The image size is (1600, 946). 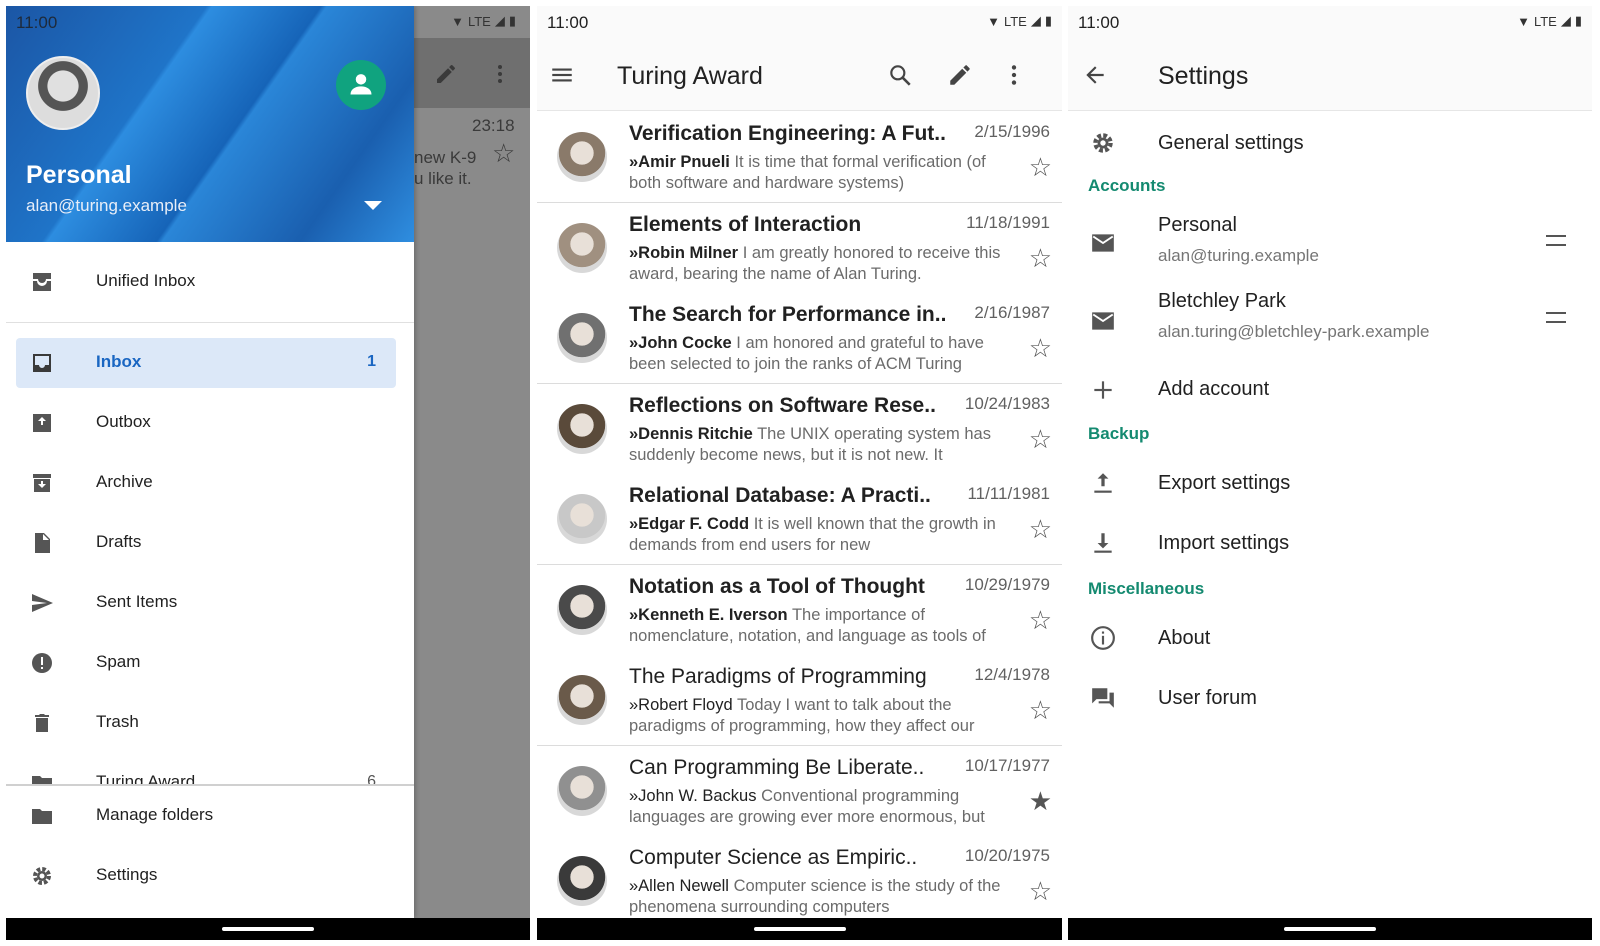 I want to click on message-subject: Notation as a Tool of Thought, so click(x=777, y=586).